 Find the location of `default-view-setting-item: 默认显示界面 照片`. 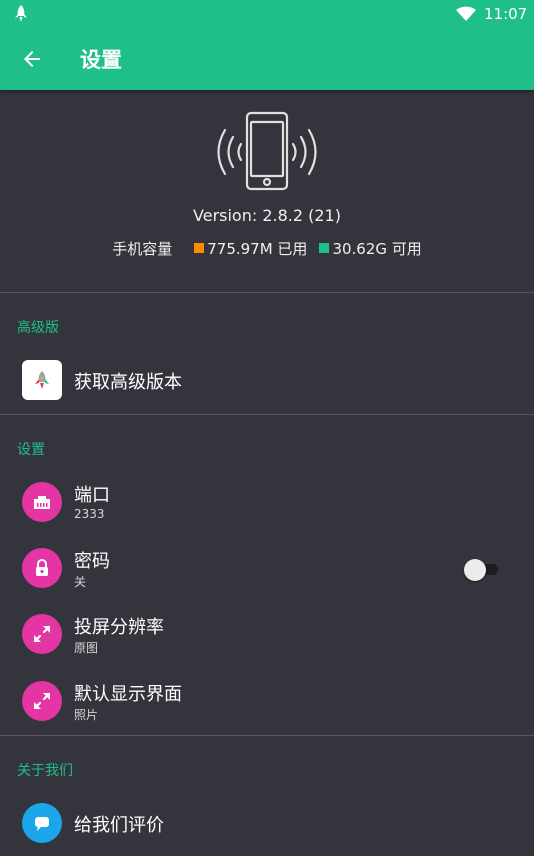

default-view-setting-item: 默认显示界面 照片 is located at coordinates (267, 701).